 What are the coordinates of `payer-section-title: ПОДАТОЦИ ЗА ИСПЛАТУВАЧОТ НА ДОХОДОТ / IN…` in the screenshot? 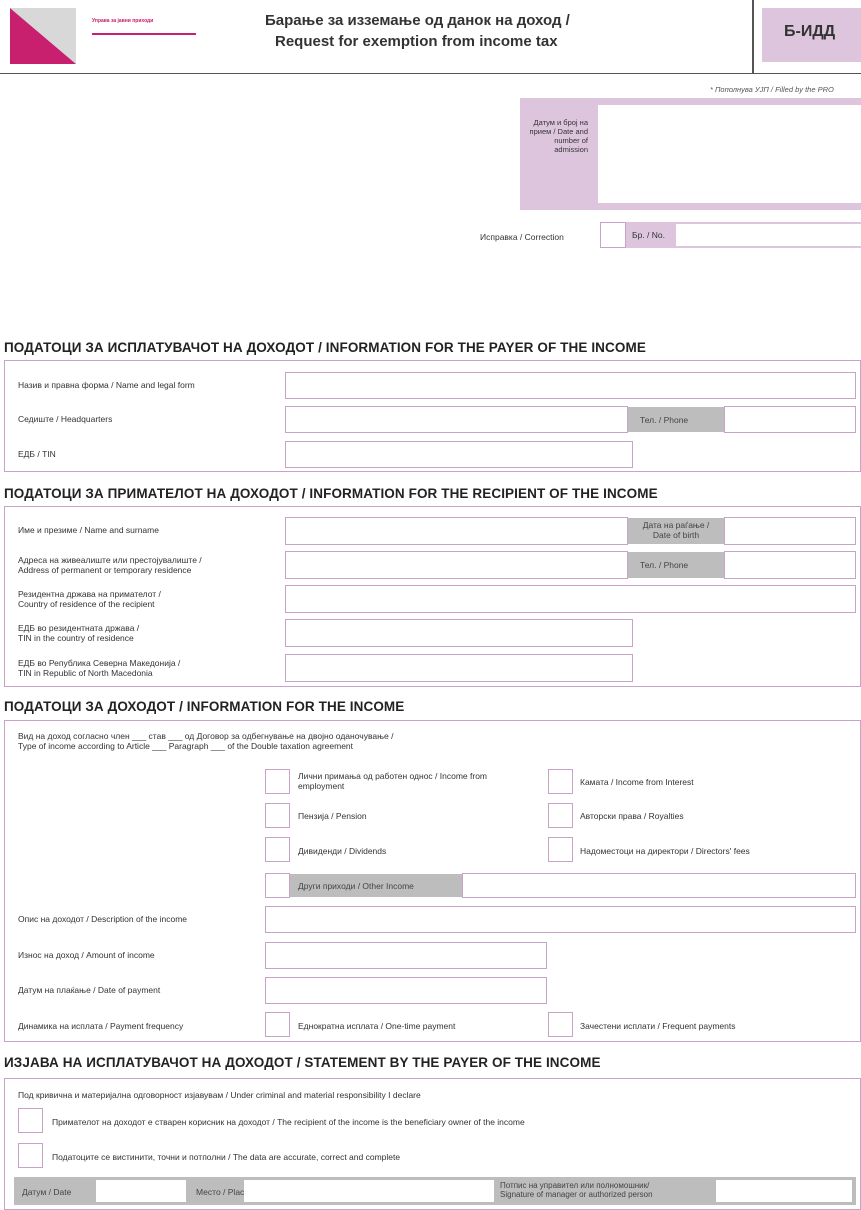 It's located at (325, 347).